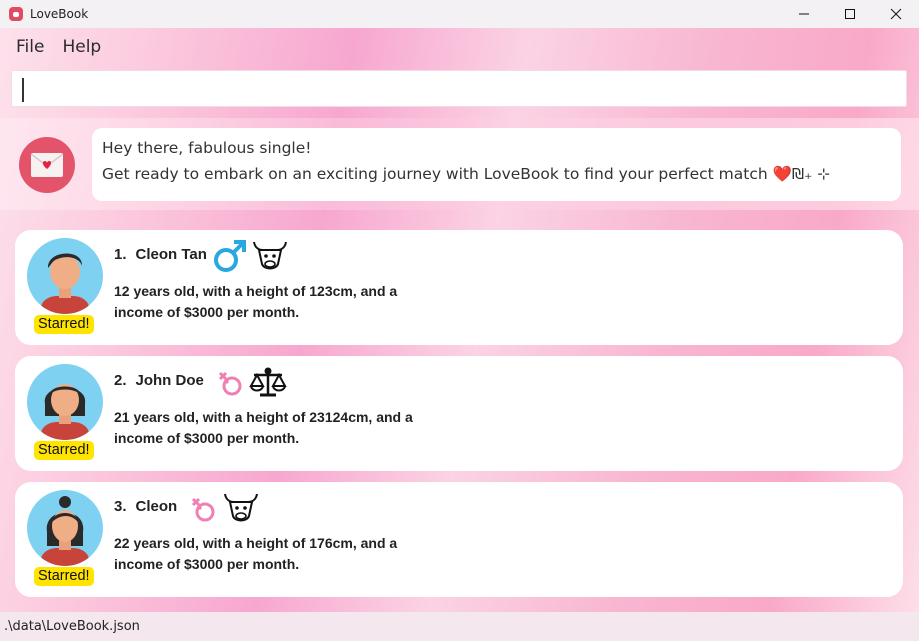 The width and height of the screenshot is (919, 641). What do you see at coordinates (156, 506) in the screenshot?
I see `card-name: Cleon` at bounding box center [156, 506].